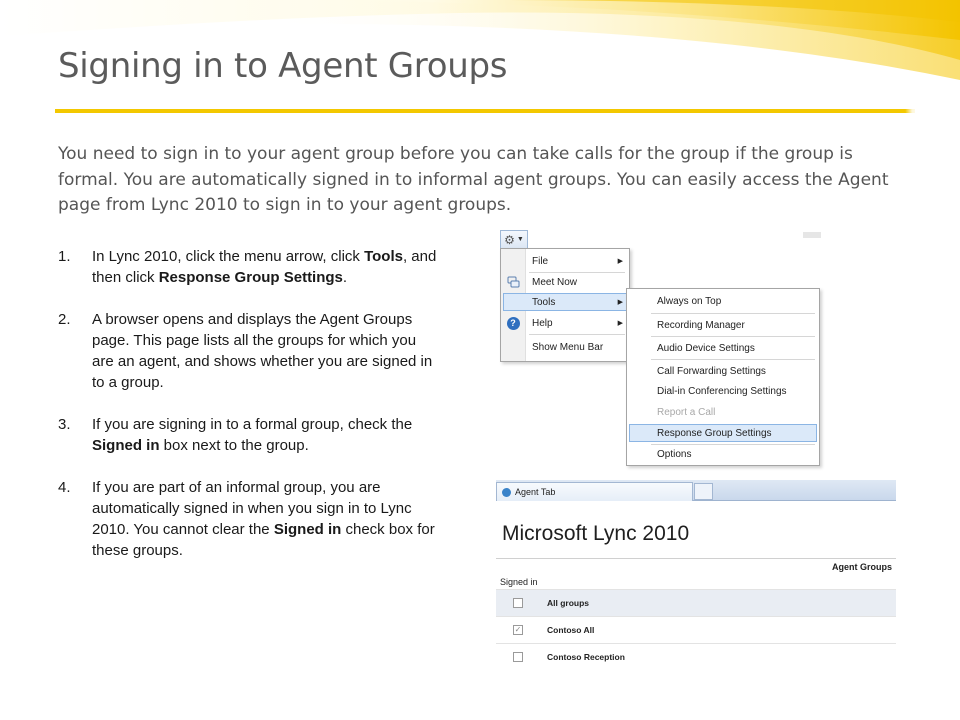 This screenshot has width=960, height=720. What do you see at coordinates (723, 391) in the screenshot?
I see `submenu-item: Dial-in Conferencing Settings` at bounding box center [723, 391].